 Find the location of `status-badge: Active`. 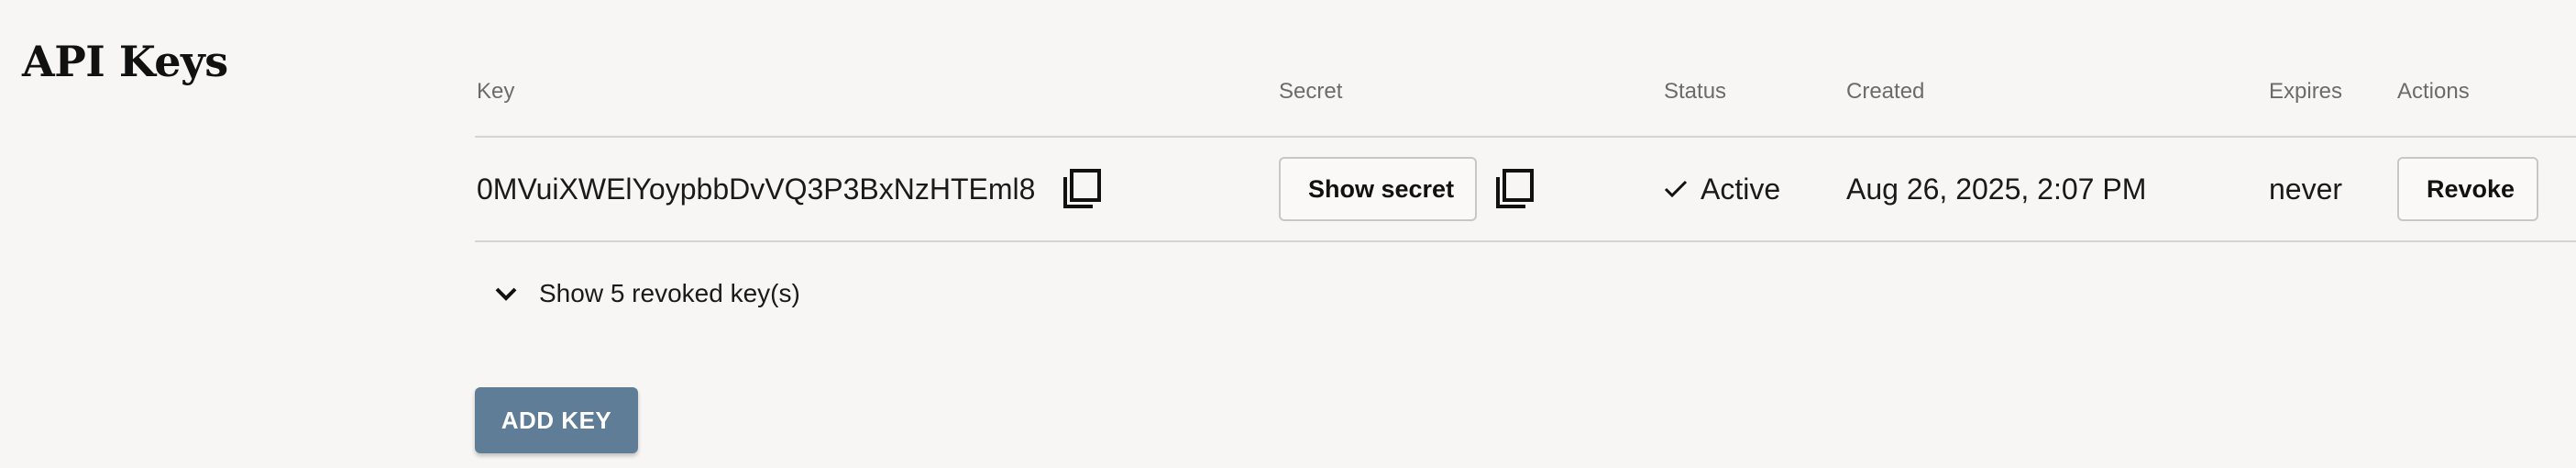

status-badge: Active is located at coordinates (1741, 189).